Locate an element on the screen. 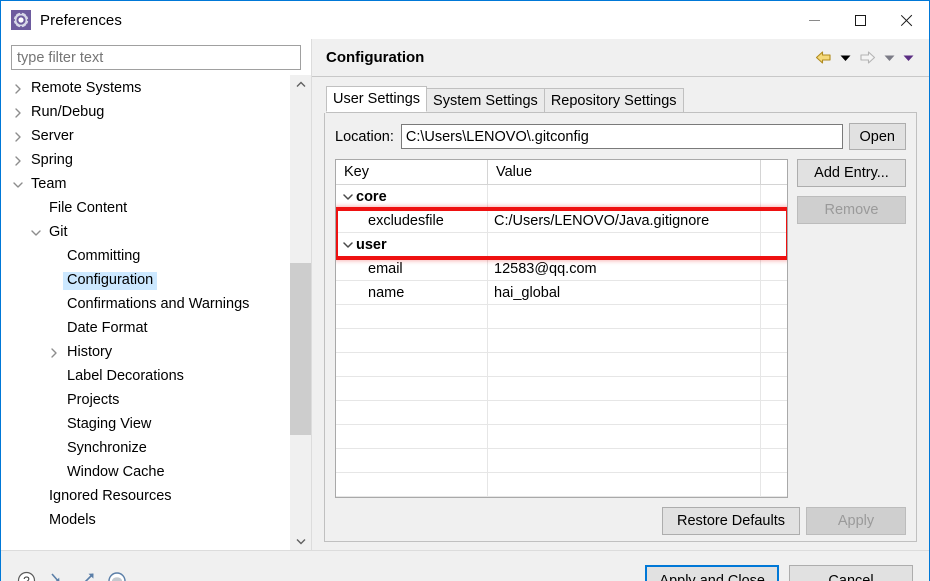 This screenshot has height=581, width=930. table-cell-key: core is located at coordinates (412, 196).